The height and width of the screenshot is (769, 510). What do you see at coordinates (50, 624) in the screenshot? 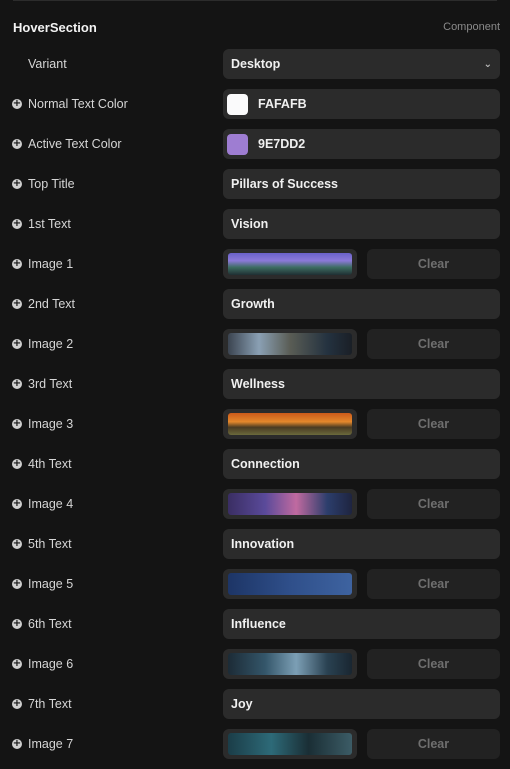
I see `text-label-6: 6th Text` at bounding box center [50, 624].